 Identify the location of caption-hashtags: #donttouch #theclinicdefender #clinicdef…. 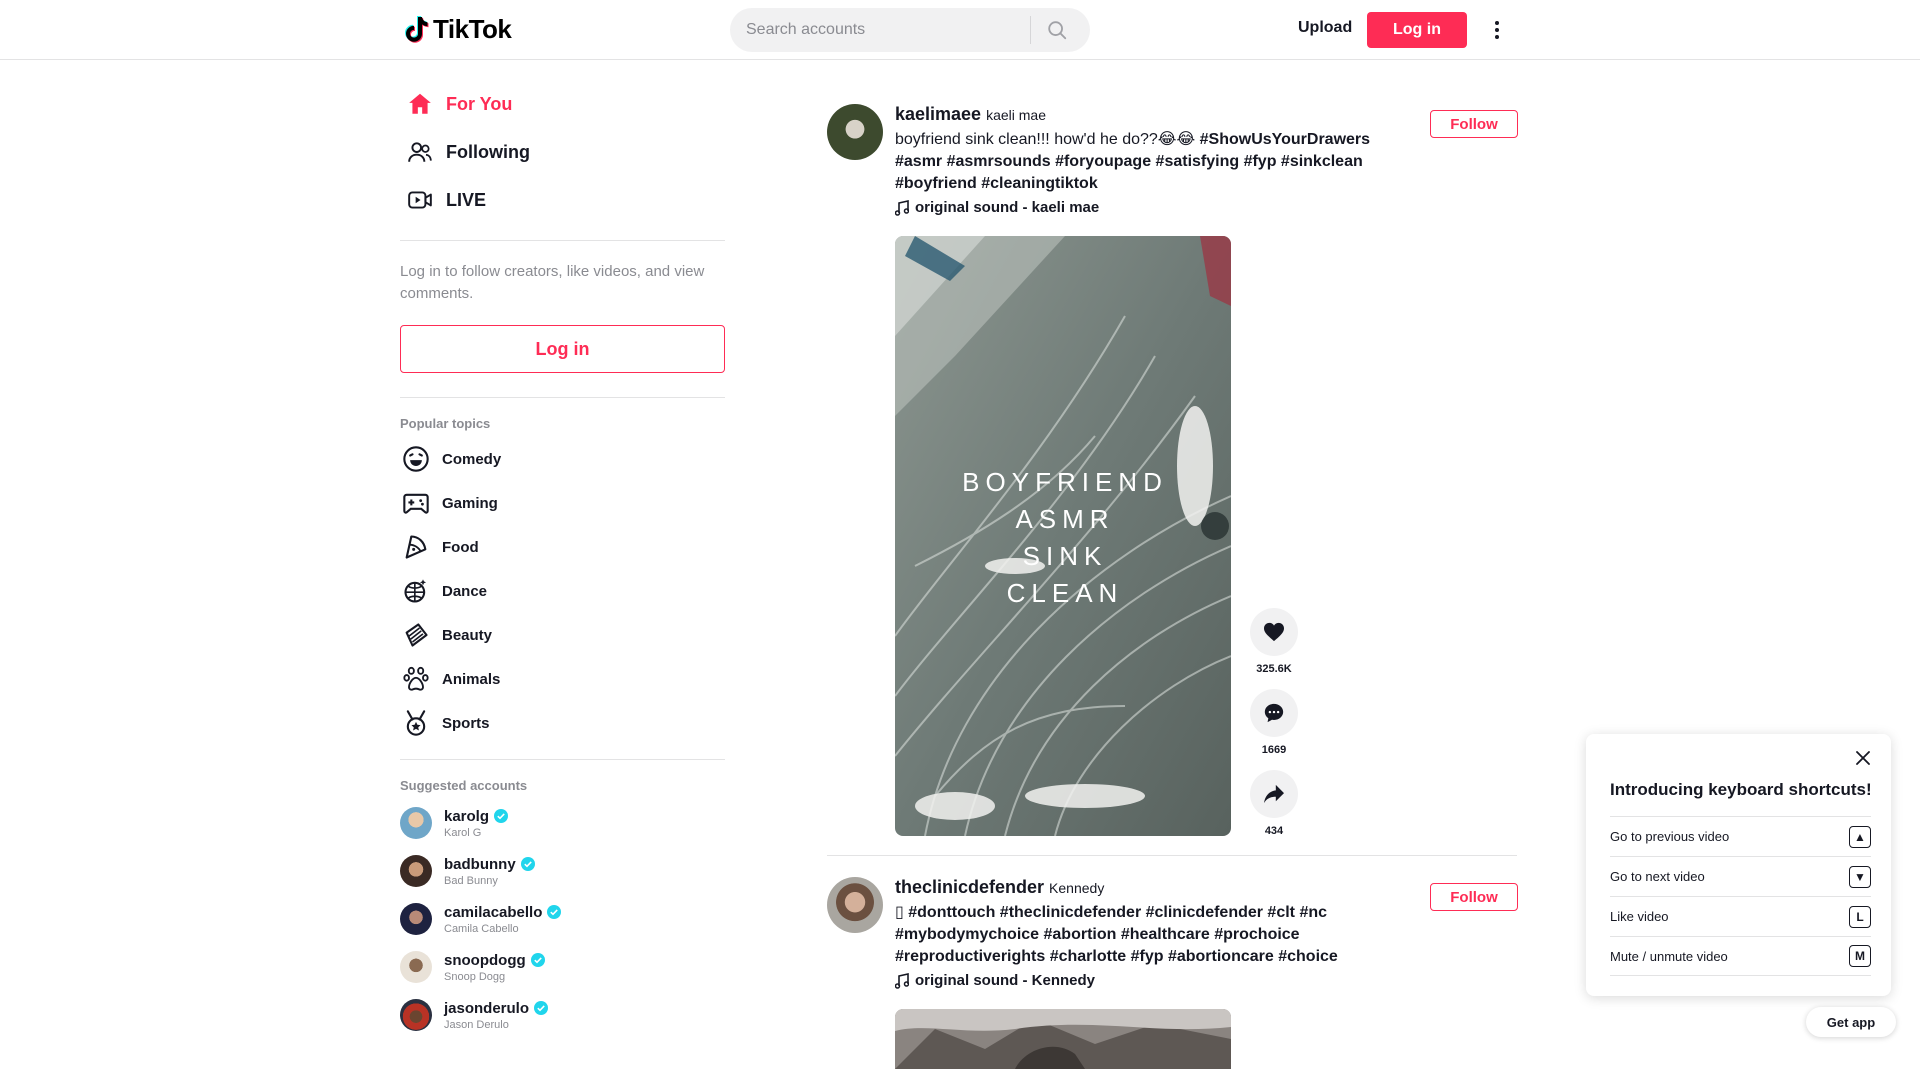
(1116, 934).